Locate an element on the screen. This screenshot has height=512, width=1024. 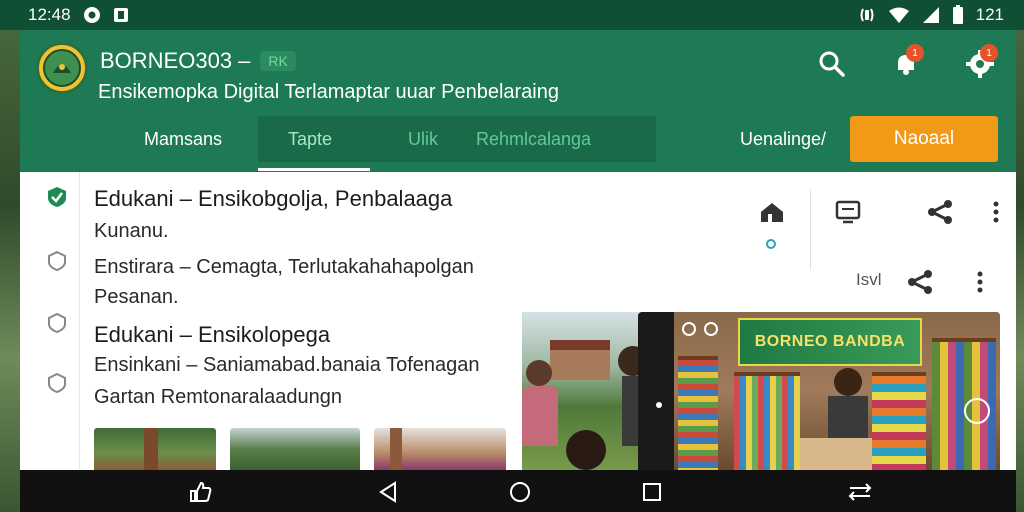
more-options-button is located at coordinates (996, 212).